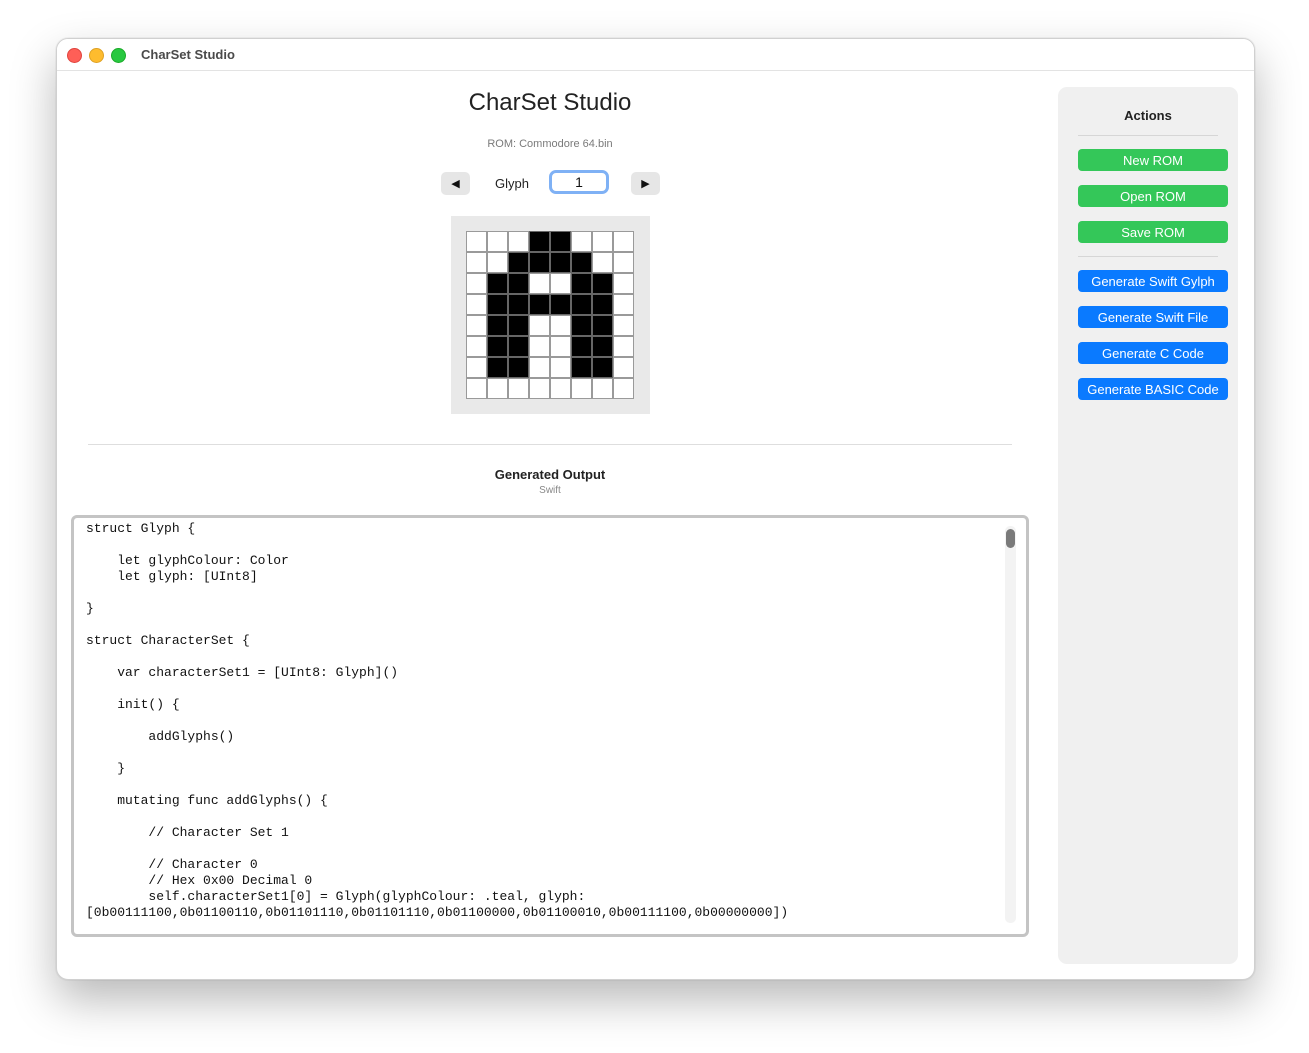 The height and width of the screenshot is (1053, 1309). What do you see at coordinates (550, 474) in the screenshot?
I see `output-title: Generated Output` at bounding box center [550, 474].